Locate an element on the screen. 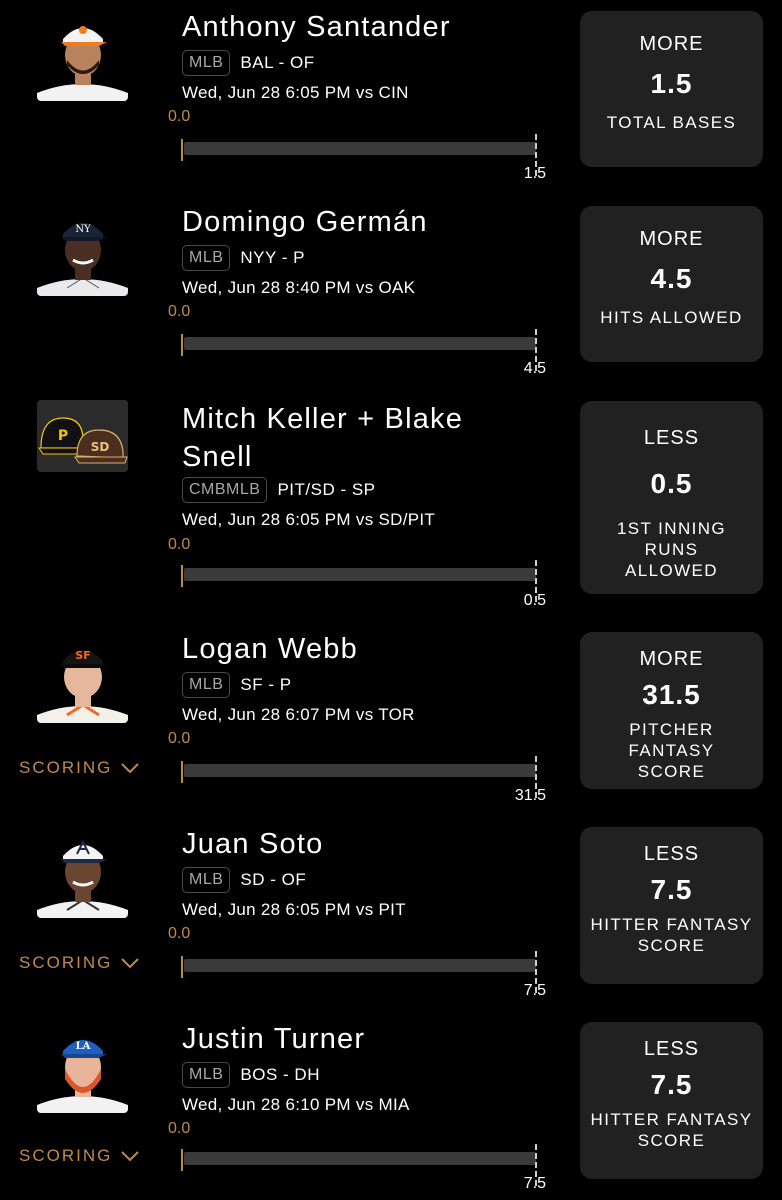 The width and height of the screenshot is (782, 1200). game-time: Wed, Jun 28 6:05 PM vs SD/PIT is located at coordinates (309, 519).